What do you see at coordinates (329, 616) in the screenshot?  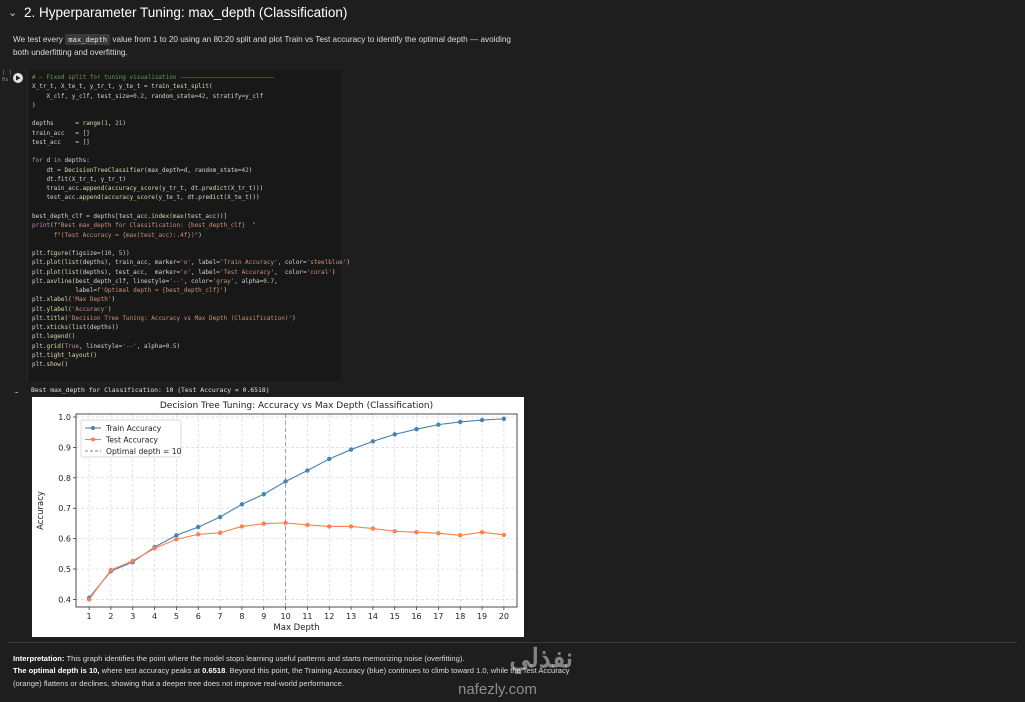 I see `x-tick-label: 12` at bounding box center [329, 616].